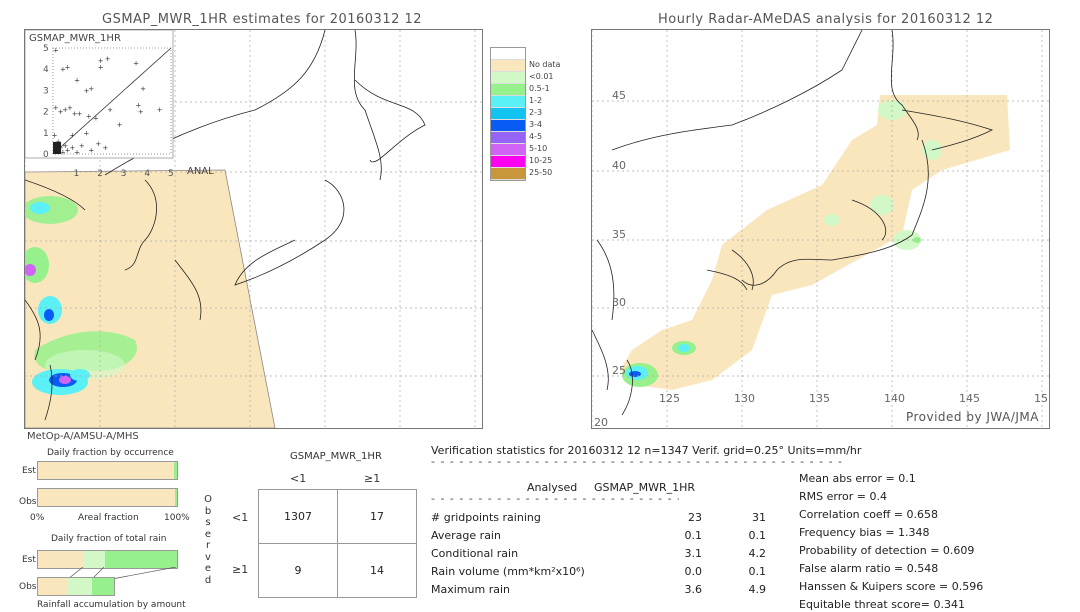 The width and height of the screenshot is (1080, 612). I want to click on table-row: 9 14, so click(337, 570).